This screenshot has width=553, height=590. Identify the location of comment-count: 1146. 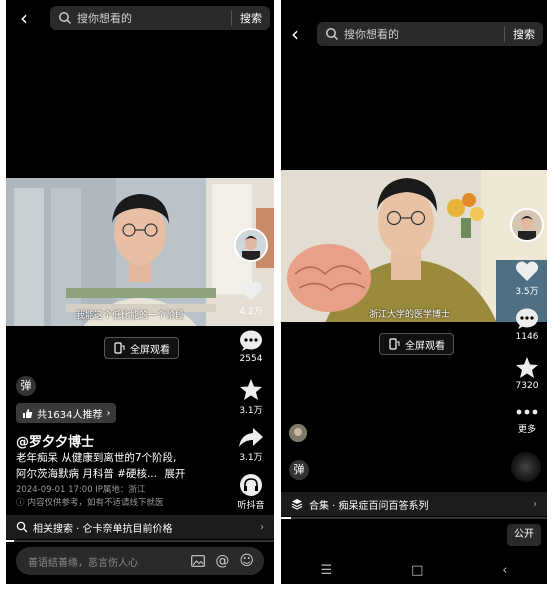
(527, 337).